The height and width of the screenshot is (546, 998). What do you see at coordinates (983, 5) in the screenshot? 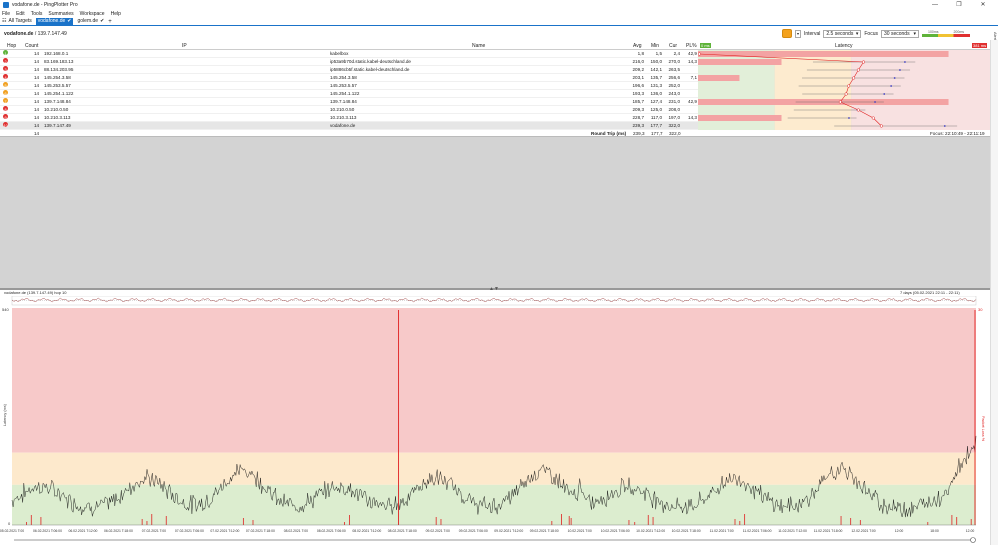
I see `close-button: ✕` at bounding box center [983, 5].